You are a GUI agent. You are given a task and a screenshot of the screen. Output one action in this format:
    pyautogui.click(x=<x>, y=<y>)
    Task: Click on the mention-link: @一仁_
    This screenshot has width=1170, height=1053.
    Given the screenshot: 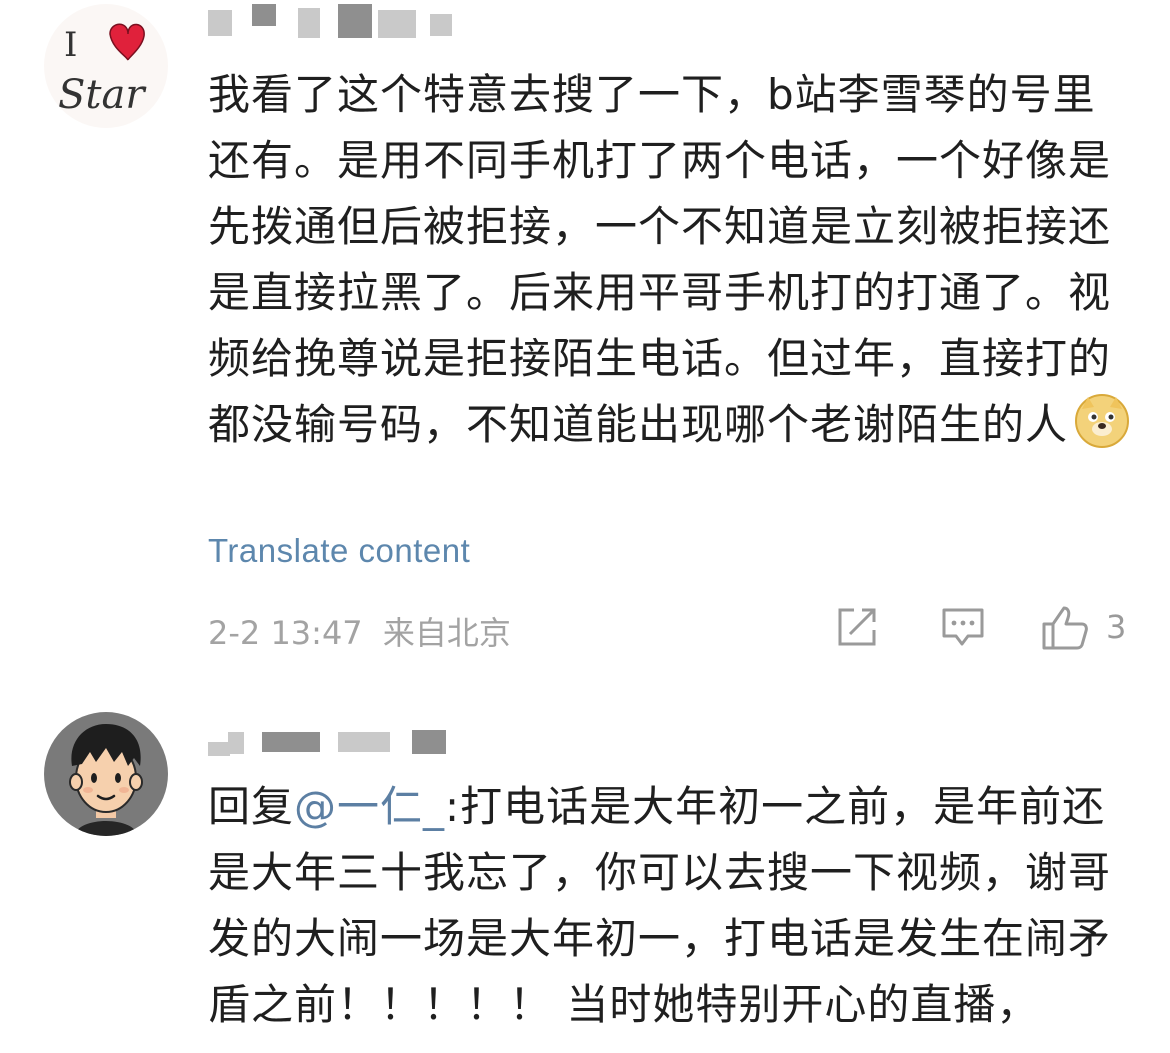 What is the action you would take?
    pyautogui.click(x=369, y=806)
    